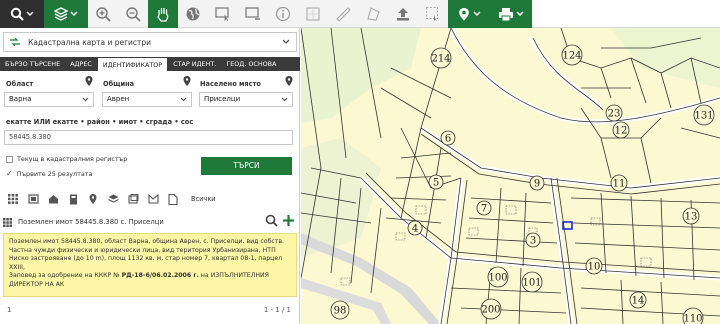  I want to click on info-icon, so click(283, 14).